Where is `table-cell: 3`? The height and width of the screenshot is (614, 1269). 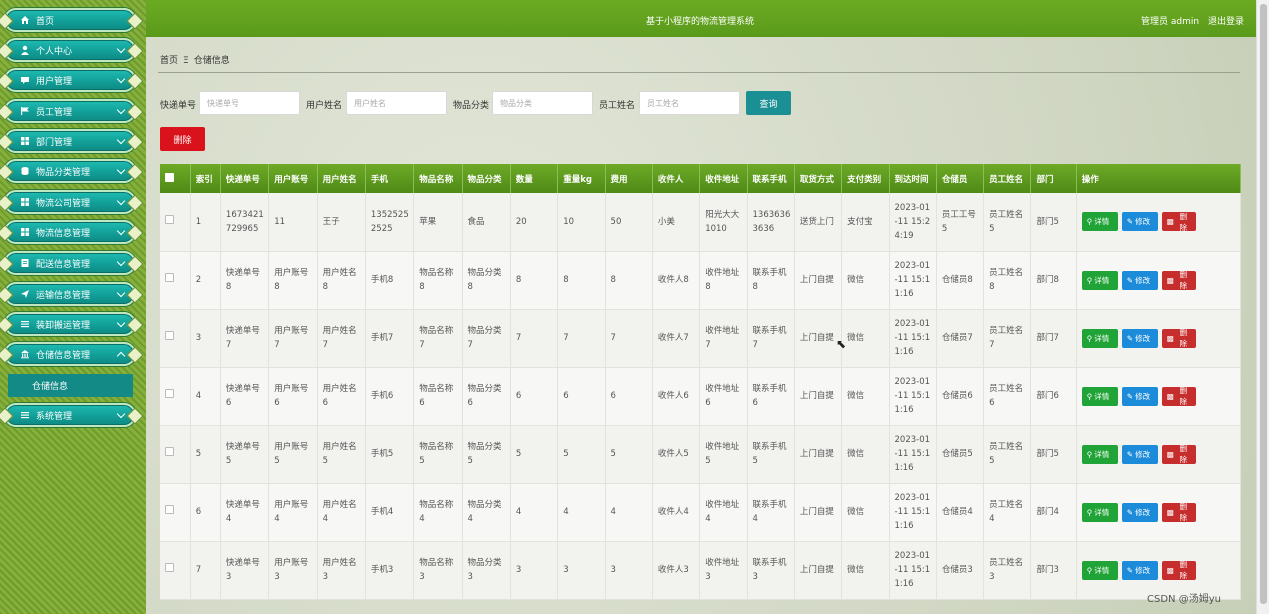
table-cell: 3 is located at coordinates (205, 338).